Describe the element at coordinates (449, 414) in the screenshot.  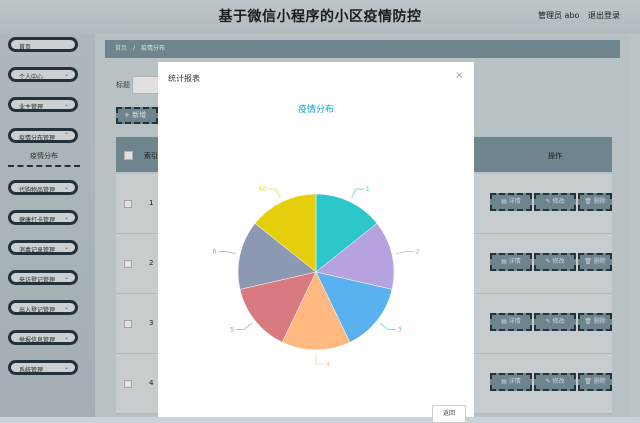
I see `back-button: 返回` at that location.